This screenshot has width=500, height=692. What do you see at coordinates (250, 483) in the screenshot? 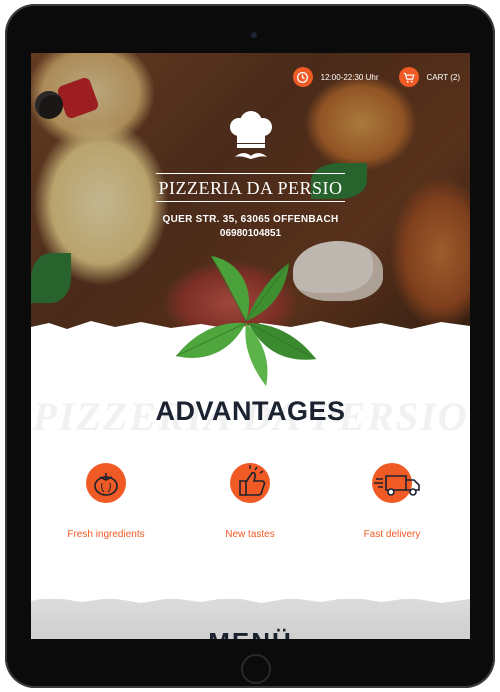
I see `thumbs-up-icon` at bounding box center [250, 483].